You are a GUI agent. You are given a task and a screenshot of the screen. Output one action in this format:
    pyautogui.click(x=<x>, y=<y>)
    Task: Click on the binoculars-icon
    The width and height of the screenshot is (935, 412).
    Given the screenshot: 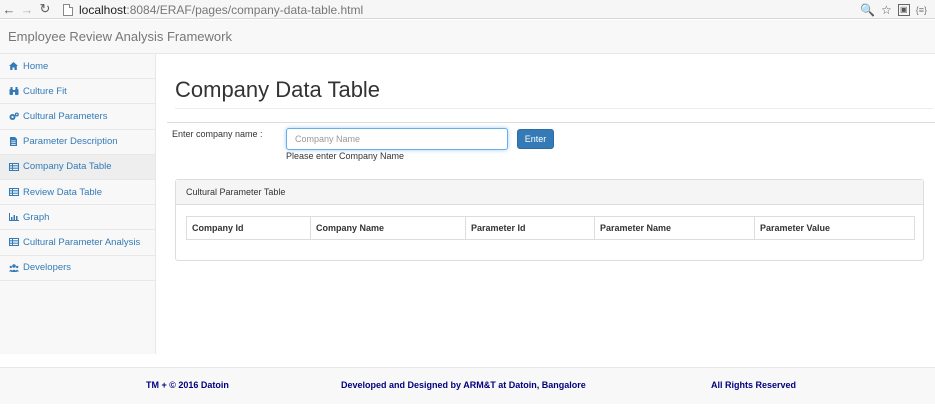 What is the action you would take?
    pyautogui.click(x=13, y=91)
    